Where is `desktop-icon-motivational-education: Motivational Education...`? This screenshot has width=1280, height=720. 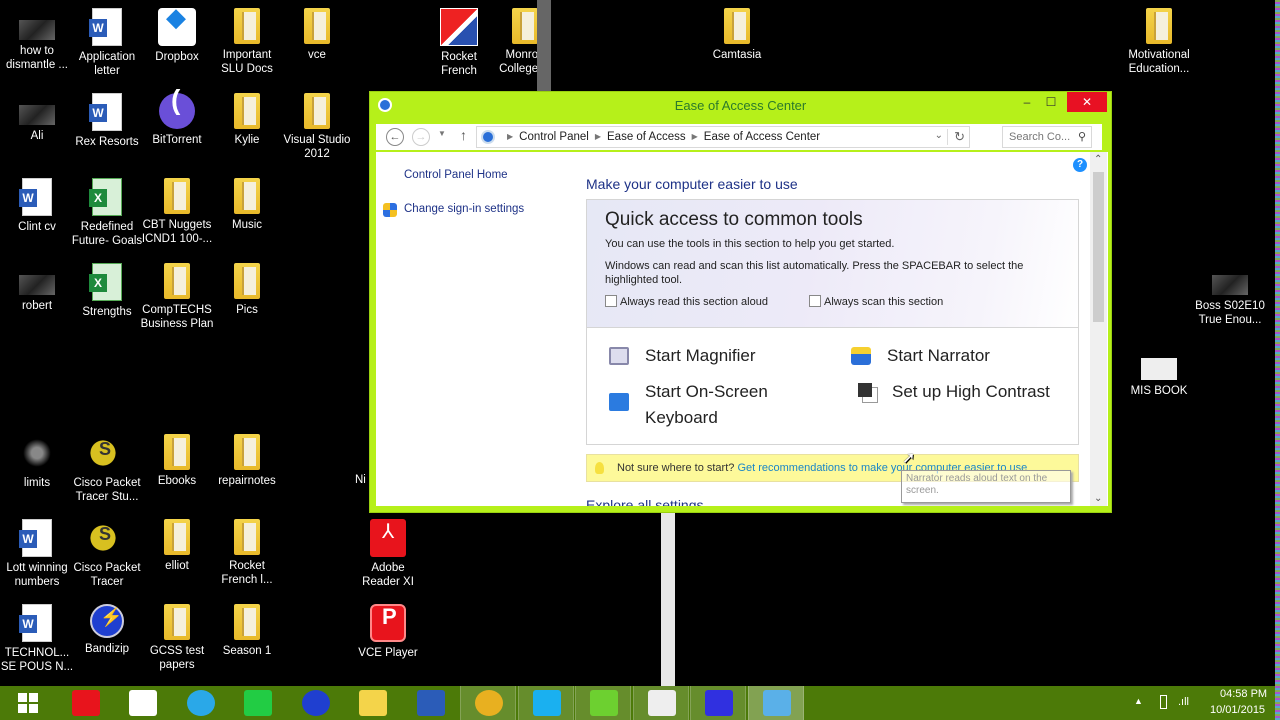
desktop-icon-motivational-education: Motivational Education... is located at coordinates (1159, 42).